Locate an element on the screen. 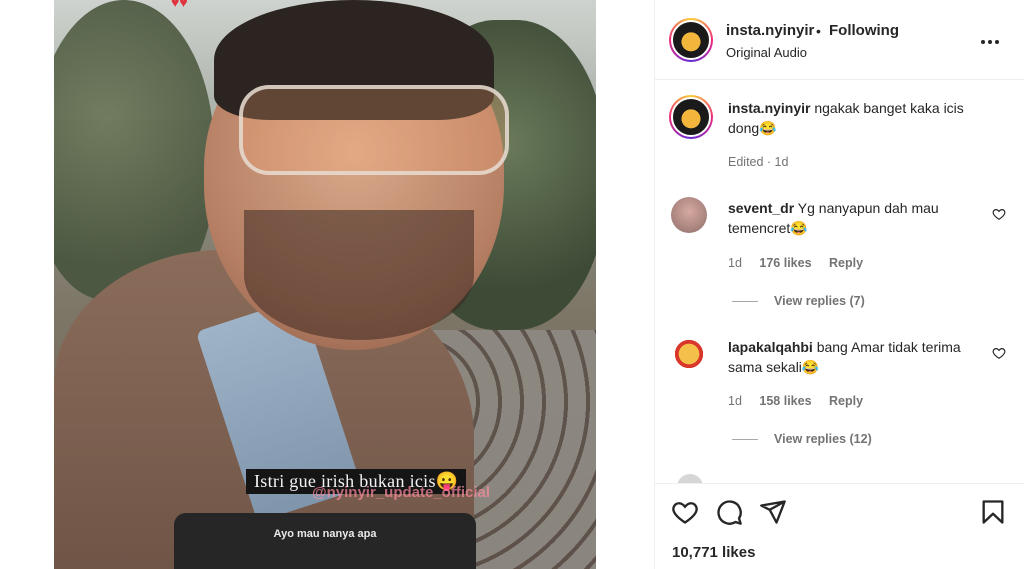 The image size is (1024, 569). view-replies-button: View replies (12) is located at coordinates (802, 439).